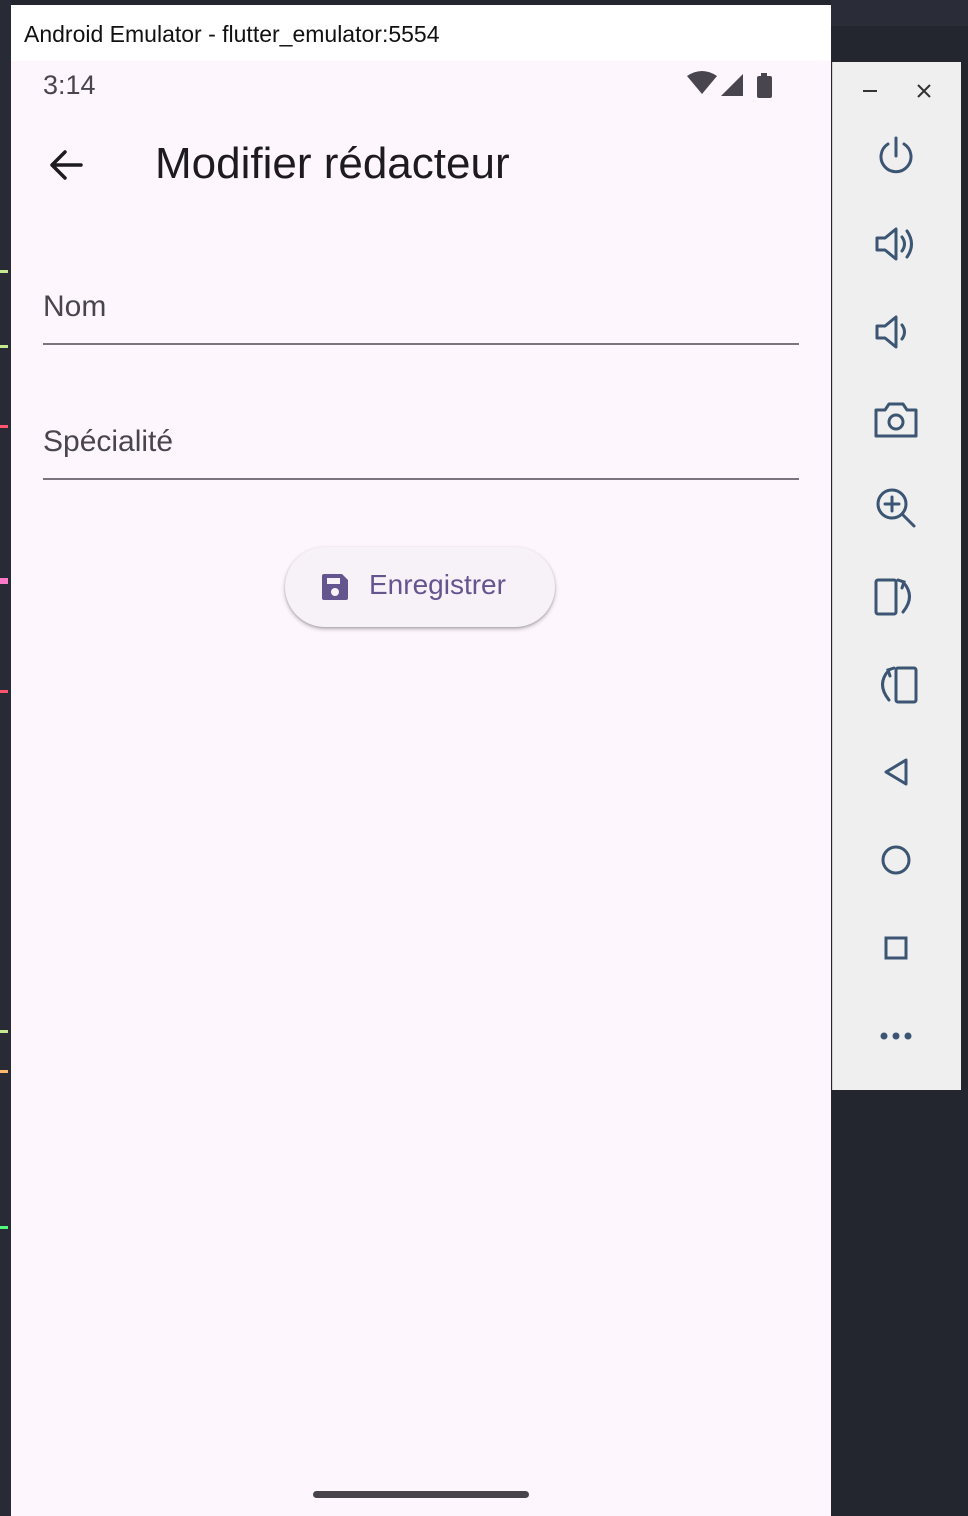  I want to click on background-window-strip, so click(899, 13).